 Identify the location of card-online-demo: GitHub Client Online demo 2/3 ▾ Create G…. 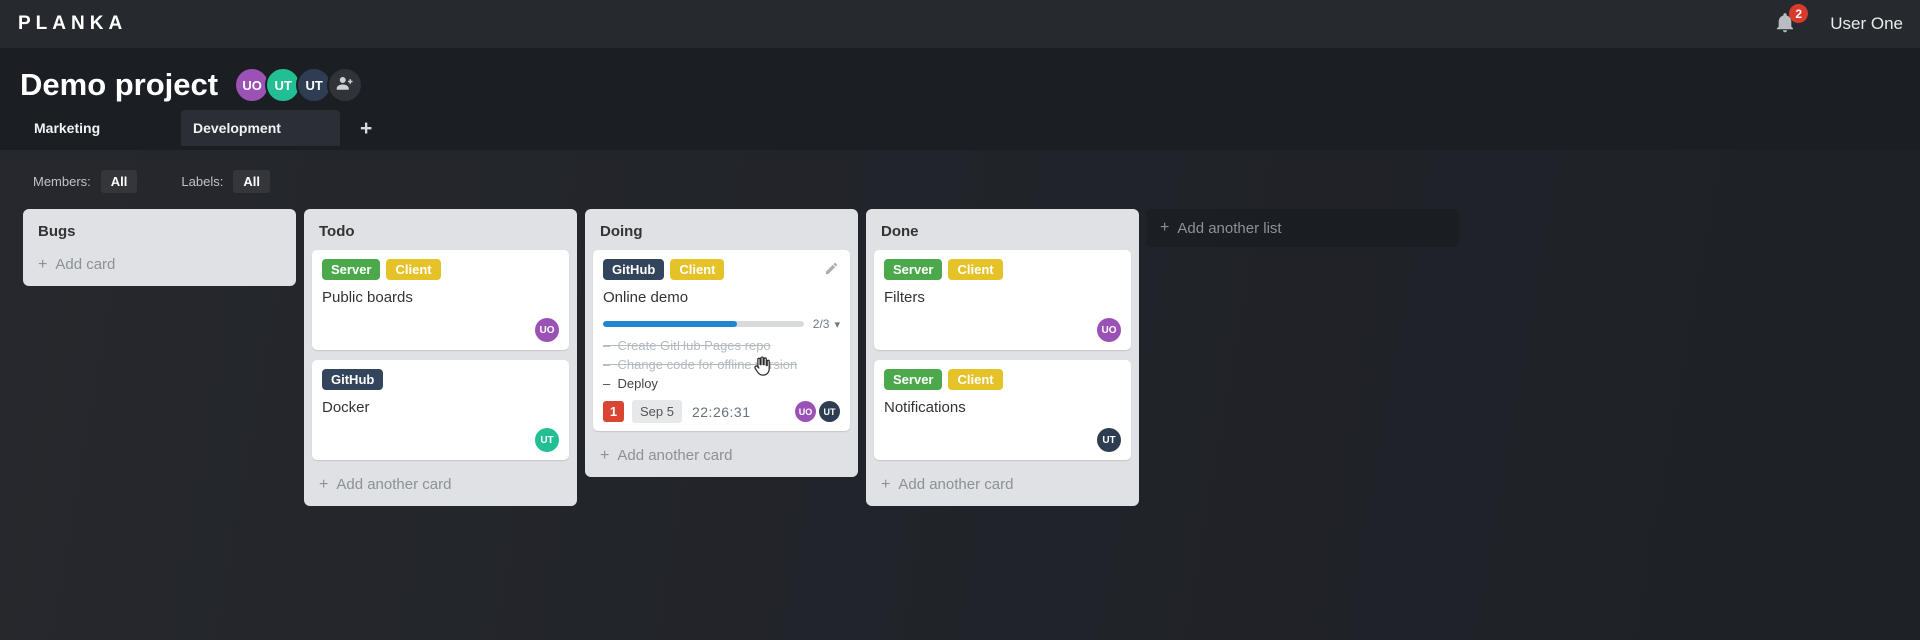
(721, 340).